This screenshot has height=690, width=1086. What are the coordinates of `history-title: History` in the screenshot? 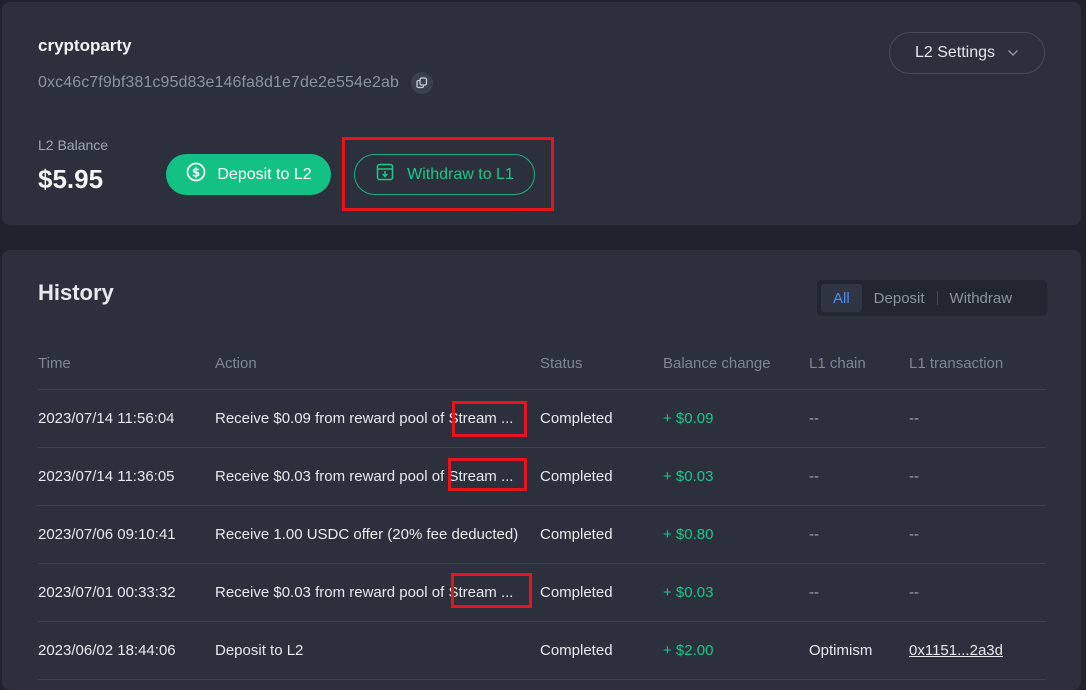 It's located at (76, 292).